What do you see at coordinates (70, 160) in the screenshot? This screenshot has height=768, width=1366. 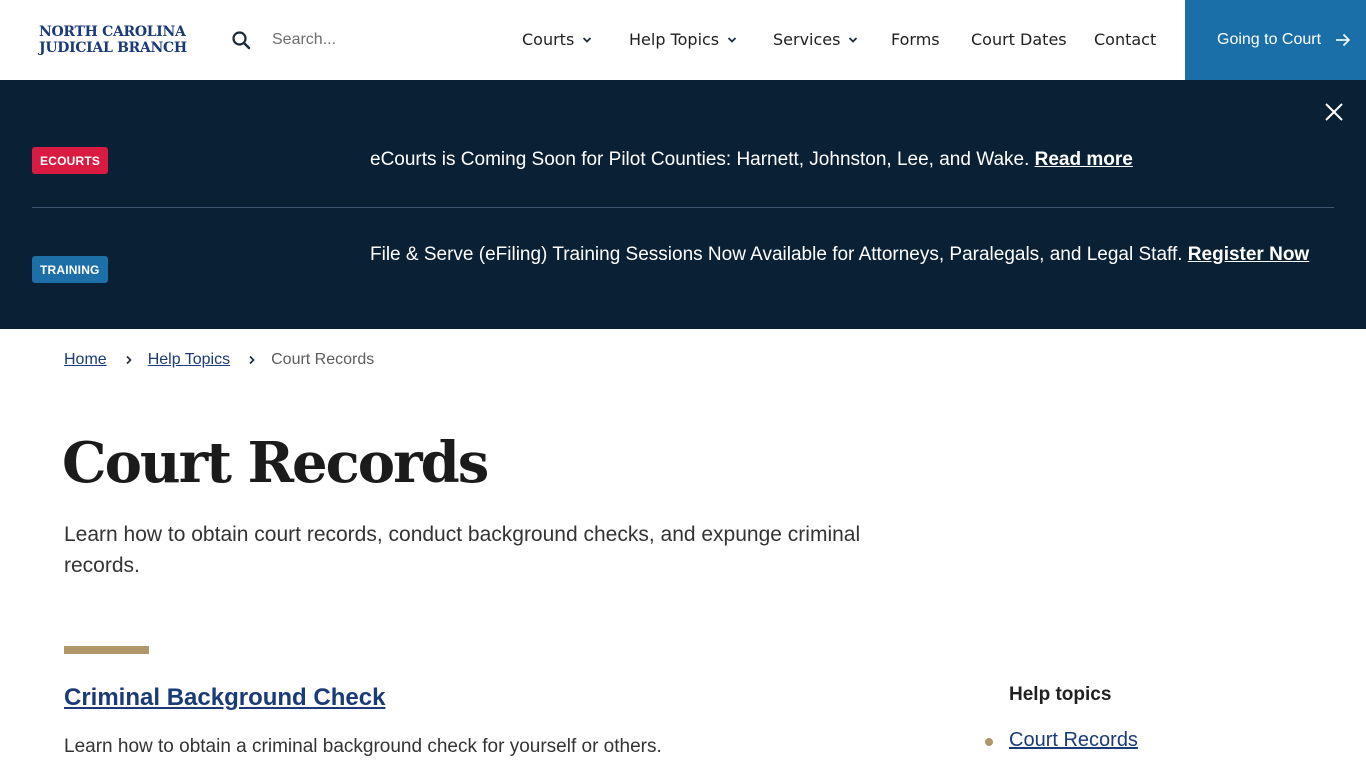 I see `alert-badge-ecourts: ECOURTS` at bounding box center [70, 160].